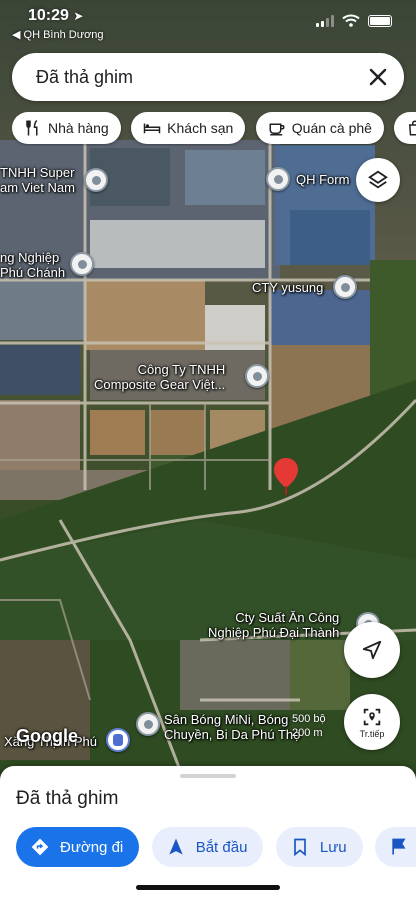 This screenshot has width=416, height=900. What do you see at coordinates (58, 34) in the screenshot?
I see `back-to-app-link: ◀ QH Bình Dương` at bounding box center [58, 34].